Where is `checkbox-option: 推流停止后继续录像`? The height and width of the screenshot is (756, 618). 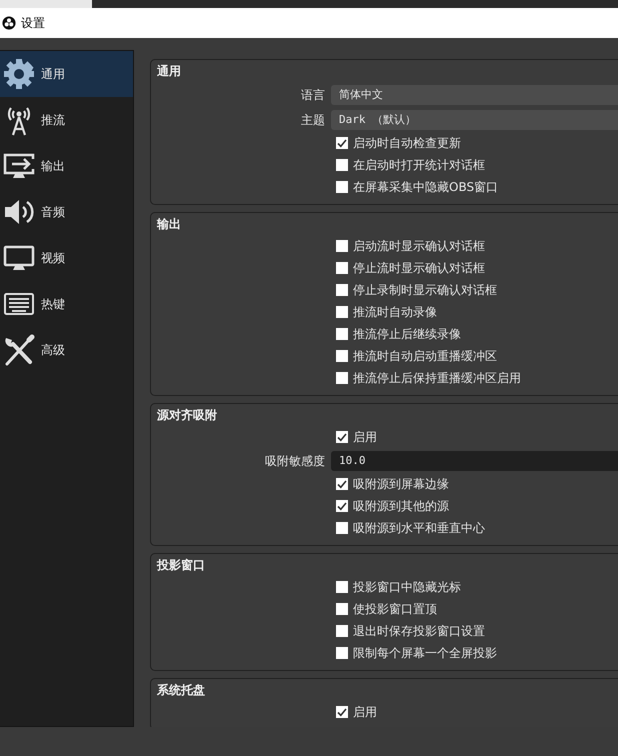 checkbox-option: 推流停止后继续录像 is located at coordinates (398, 334).